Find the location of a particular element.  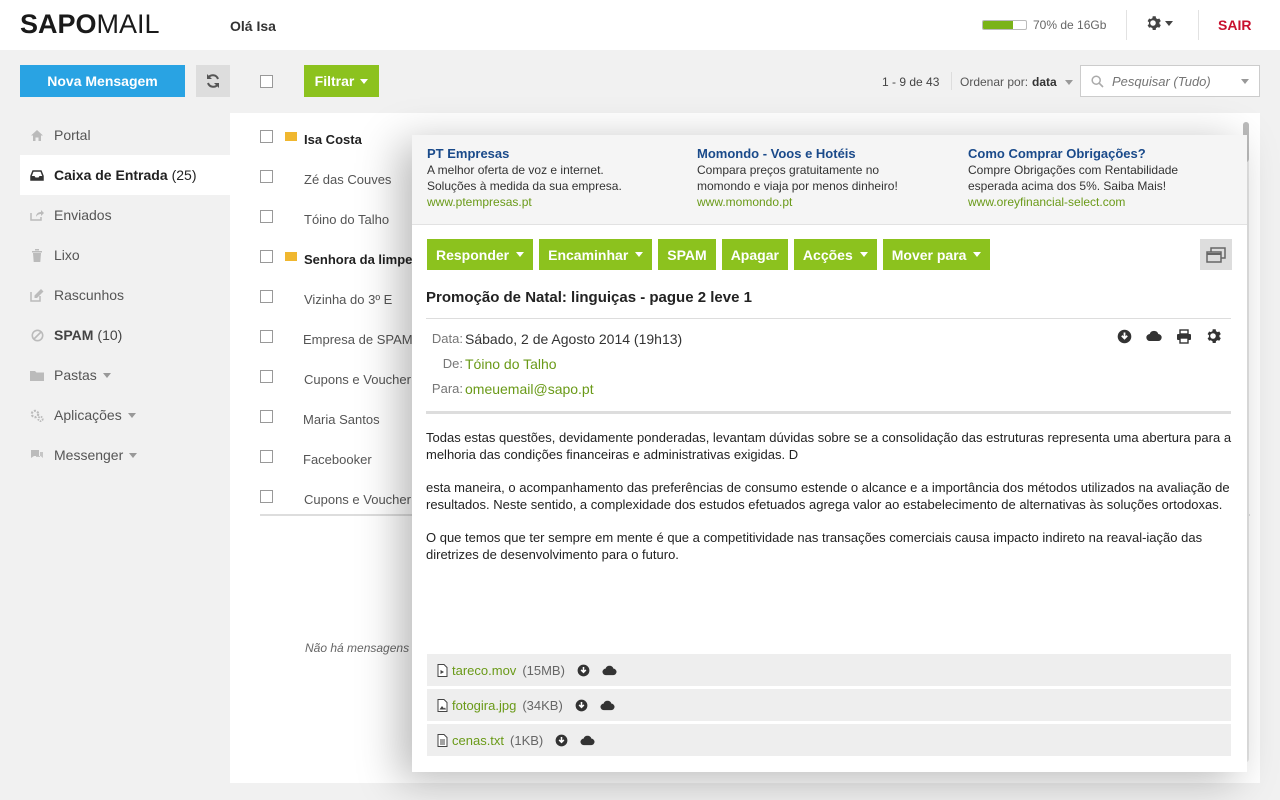

sidebar-item-trash: Lixo is located at coordinates (125, 255).